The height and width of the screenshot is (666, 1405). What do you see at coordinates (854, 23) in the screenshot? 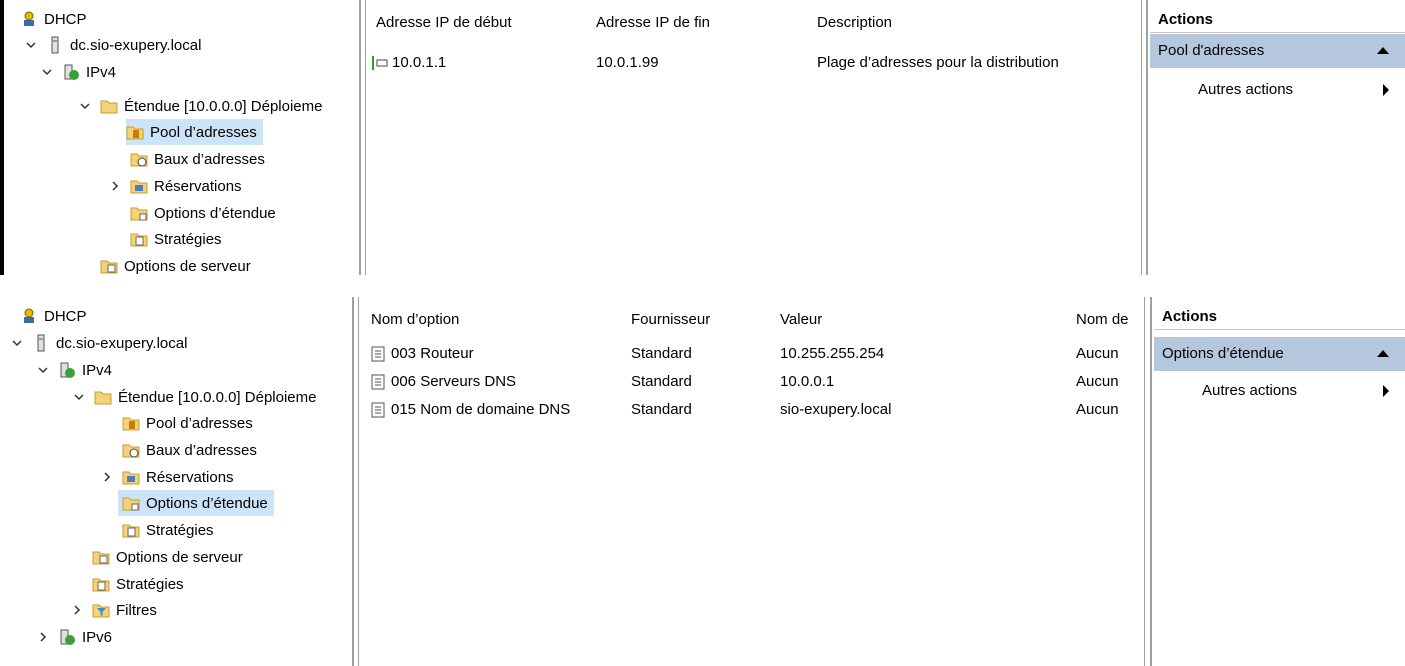
I see `column-header-description: Description` at bounding box center [854, 23].